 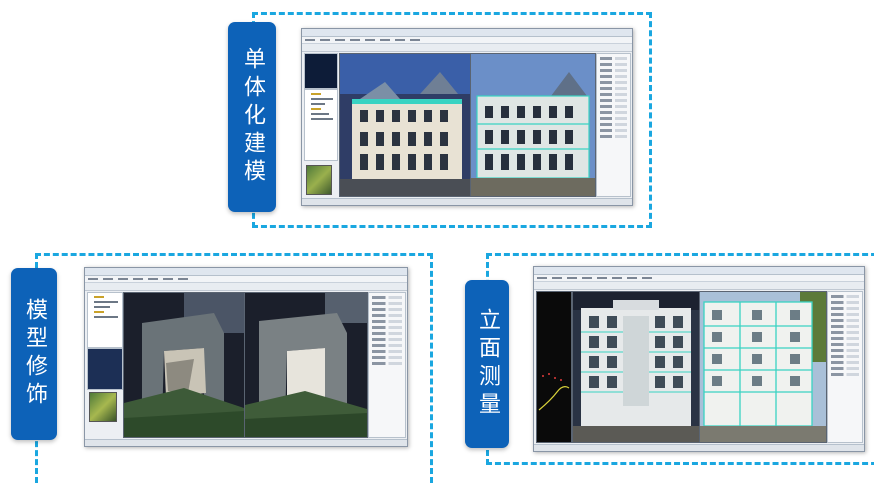 I want to click on label-model-refinement: 模型修饰, so click(x=34, y=354).